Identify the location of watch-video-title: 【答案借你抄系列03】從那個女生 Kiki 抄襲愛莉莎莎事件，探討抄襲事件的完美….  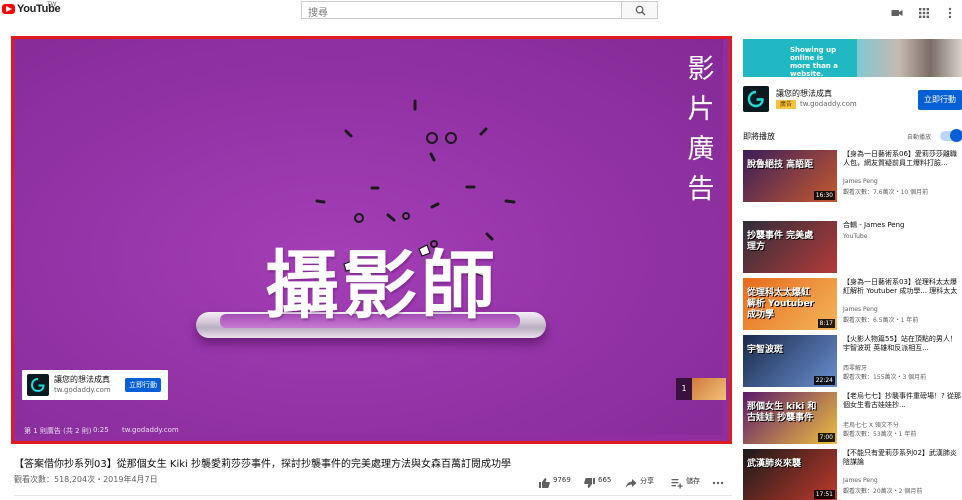
(262, 464).